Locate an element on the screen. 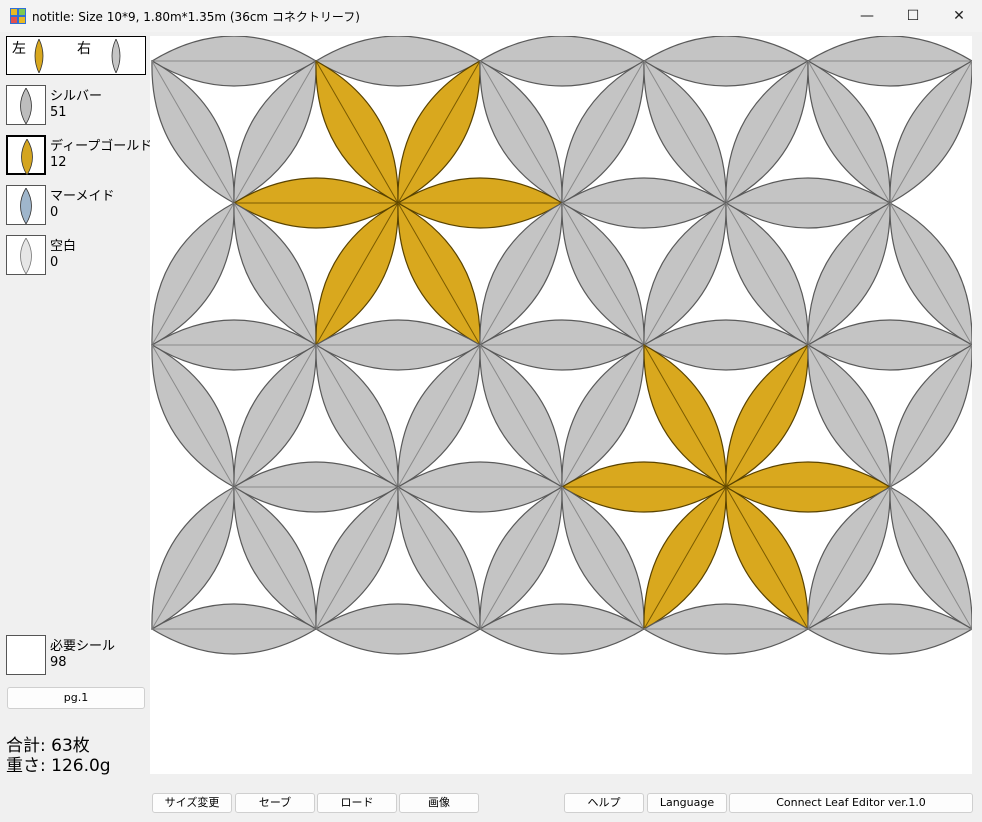 The height and width of the screenshot is (822, 982). seal-item: 必要シール 98 is located at coordinates (76, 657).